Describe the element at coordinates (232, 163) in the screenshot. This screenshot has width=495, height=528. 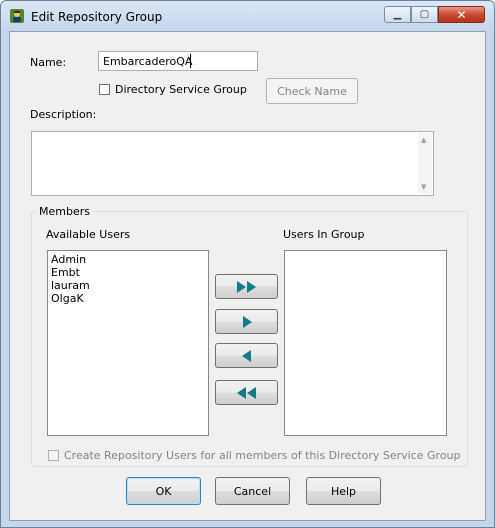
I see `description-textarea: ▲ ▼` at that location.